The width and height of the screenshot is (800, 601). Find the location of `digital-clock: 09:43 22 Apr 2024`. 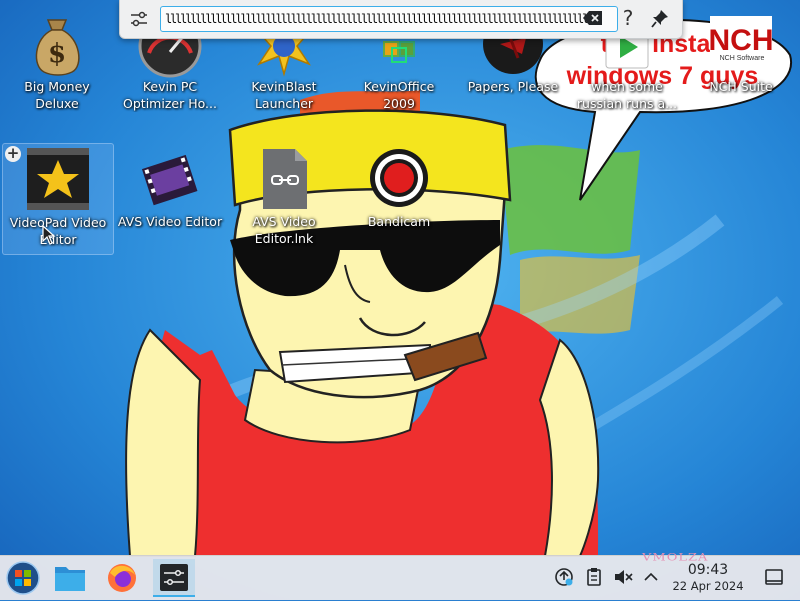

digital-clock: 09:43 22 Apr 2024 is located at coordinates (708, 578).